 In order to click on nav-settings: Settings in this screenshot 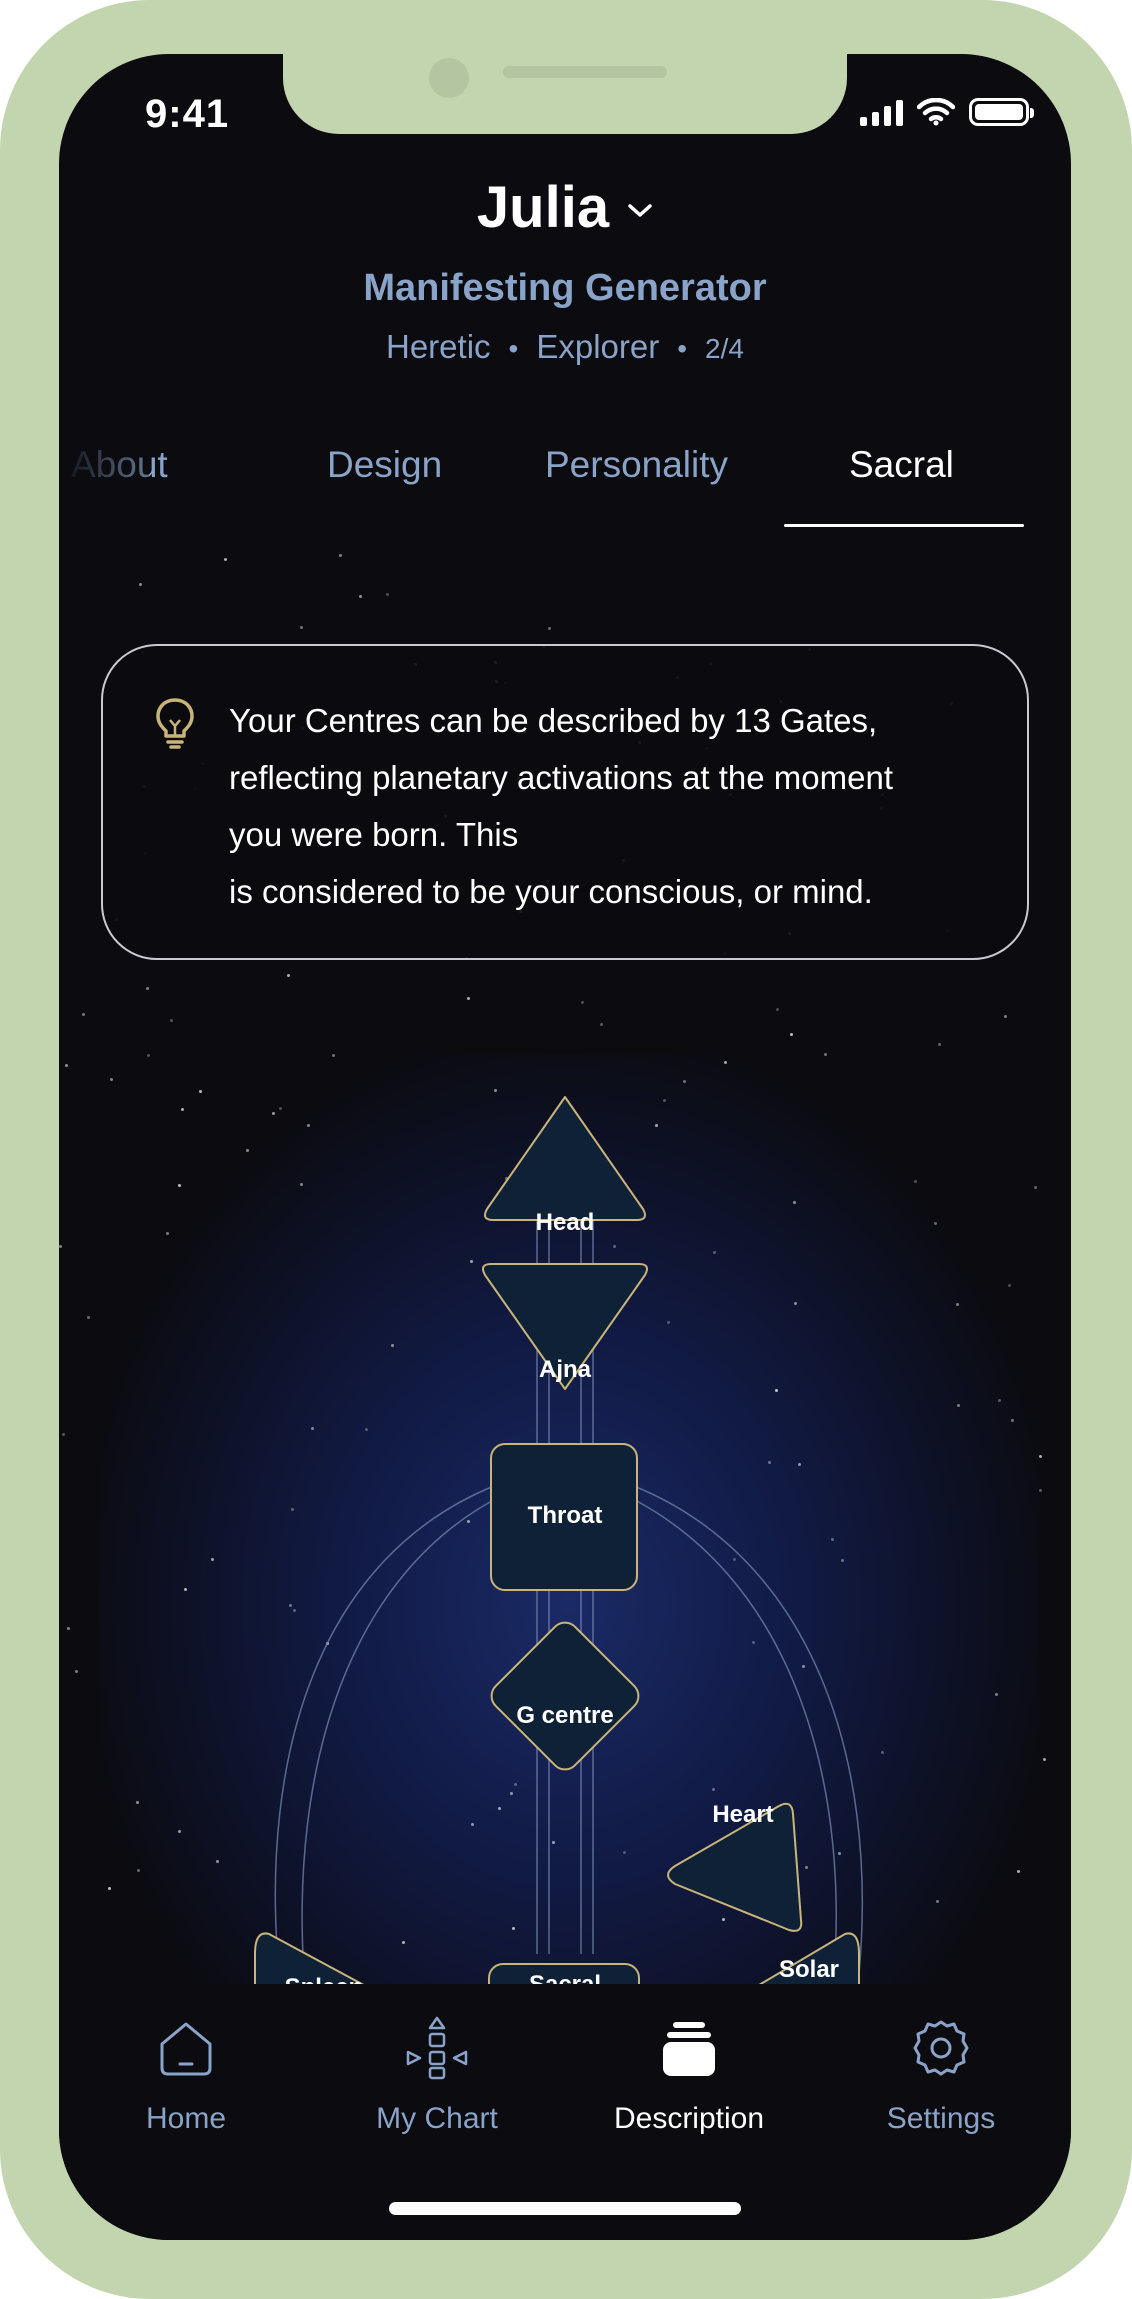, I will do `click(941, 2076)`.